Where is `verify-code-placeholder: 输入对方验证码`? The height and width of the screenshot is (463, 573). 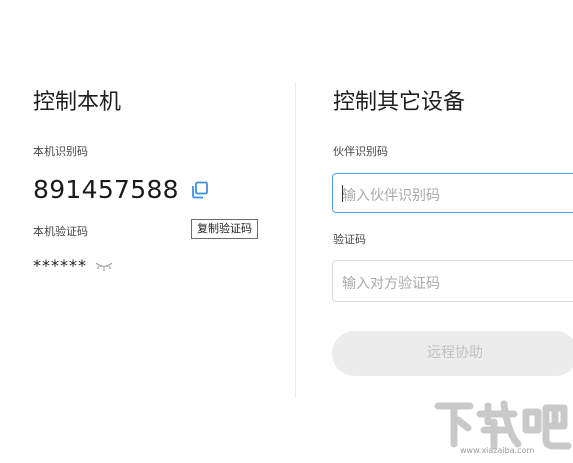 verify-code-placeholder: 输入对方验证码 is located at coordinates (391, 284).